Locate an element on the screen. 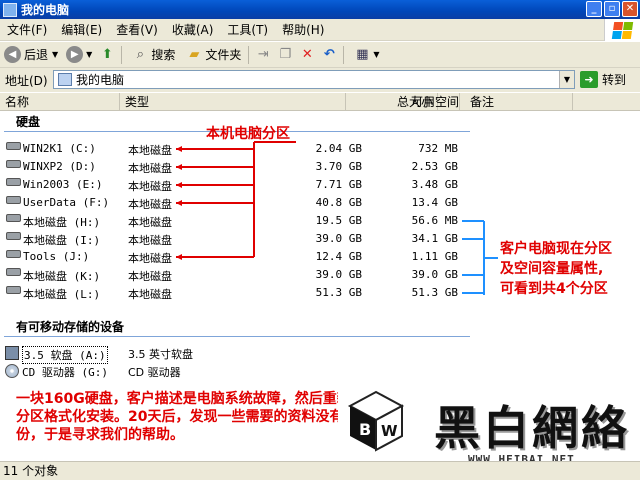 This screenshot has width=640, height=480. maximize-button: ▫ is located at coordinates (612, 9).